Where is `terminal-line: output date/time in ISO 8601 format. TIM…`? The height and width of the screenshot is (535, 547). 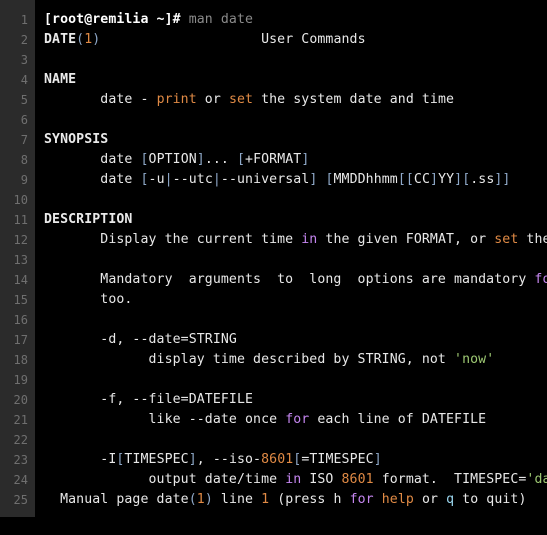 terminal-line: output date/time in ISO 8601 format. TIM… is located at coordinates (291, 480).